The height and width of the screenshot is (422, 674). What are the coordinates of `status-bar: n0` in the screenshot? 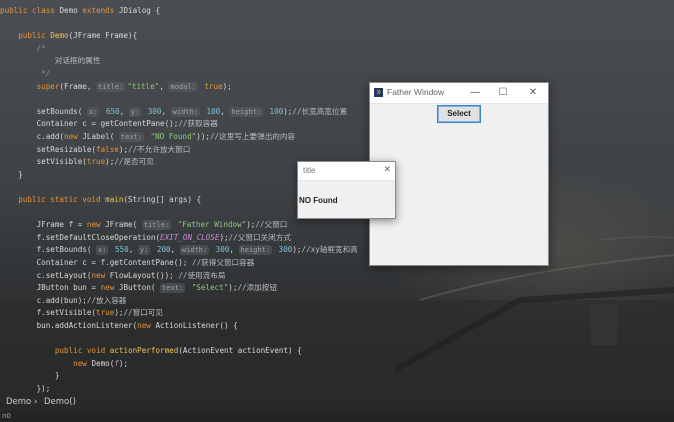 It's located at (337, 417).